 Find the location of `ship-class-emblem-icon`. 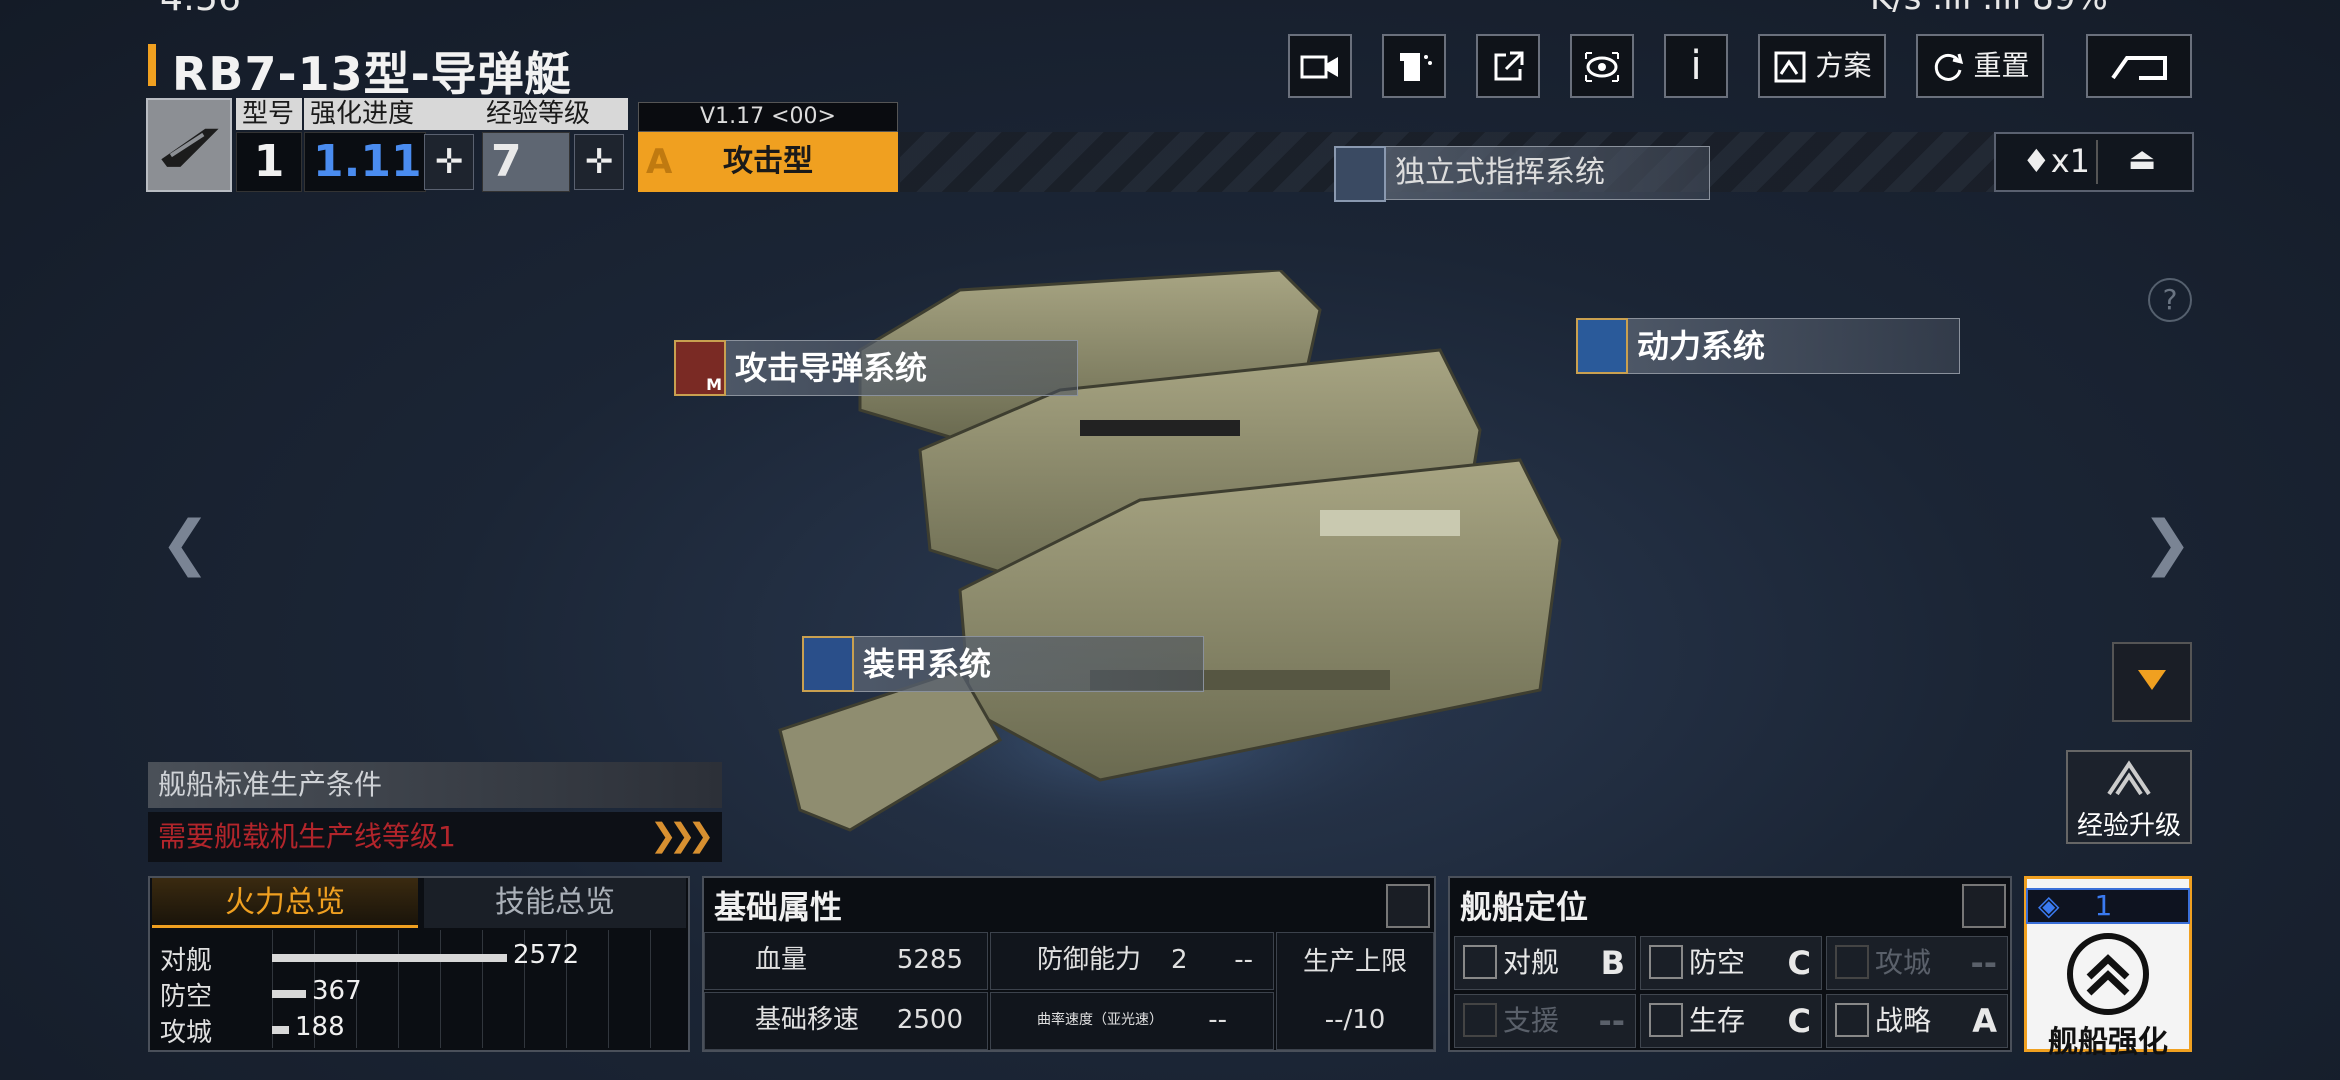

ship-class-emblem-icon is located at coordinates (189, 145).